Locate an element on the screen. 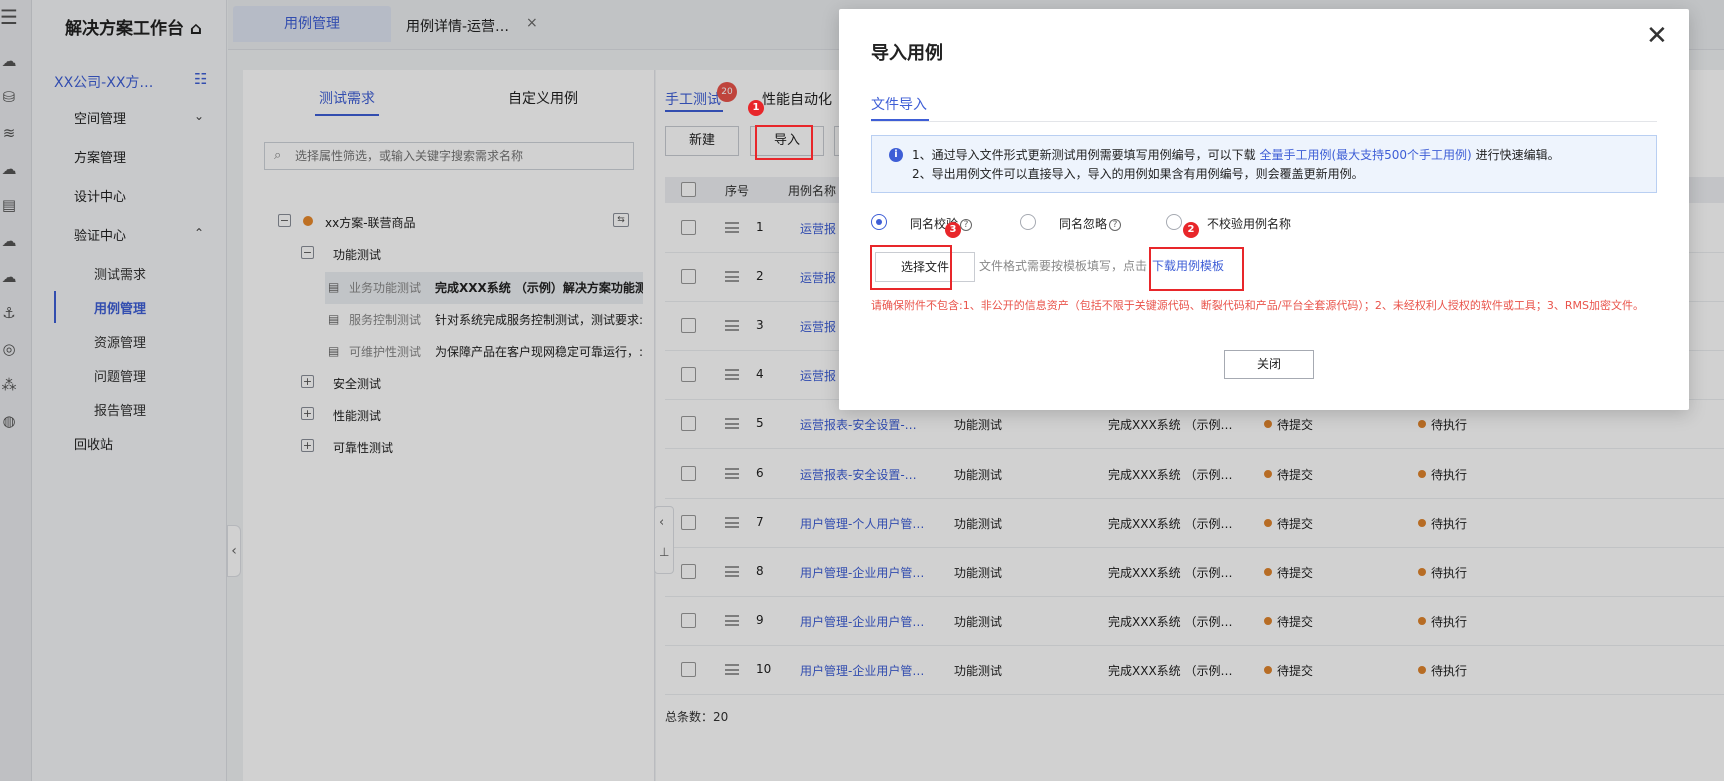 The image size is (1724, 781). info-icon: i is located at coordinates (896, 155).